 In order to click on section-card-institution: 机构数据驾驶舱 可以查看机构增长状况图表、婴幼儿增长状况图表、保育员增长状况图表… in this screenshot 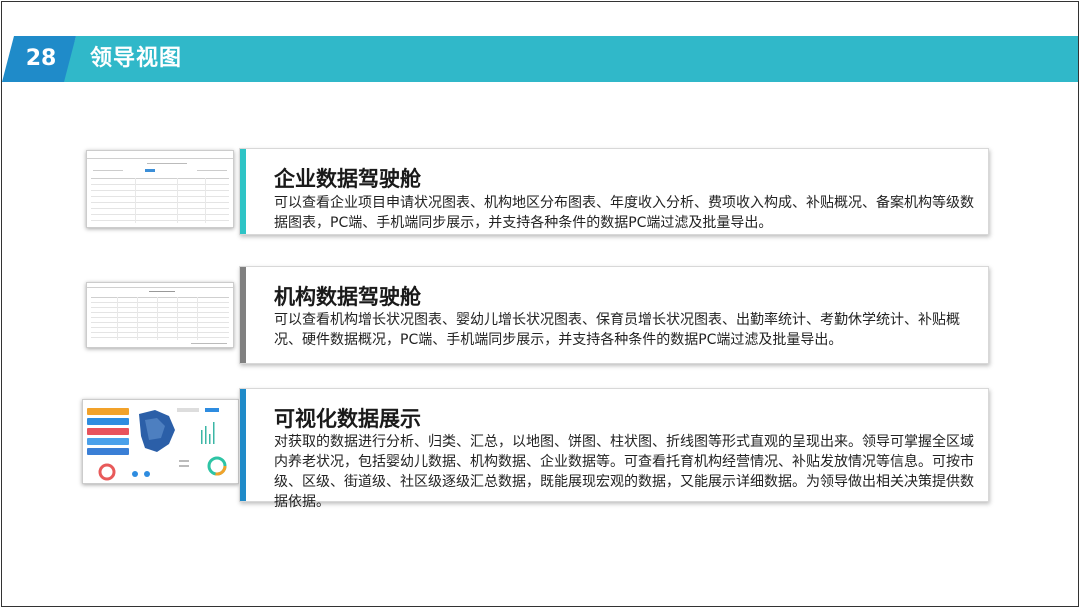, I will do `click(614, 315)`.